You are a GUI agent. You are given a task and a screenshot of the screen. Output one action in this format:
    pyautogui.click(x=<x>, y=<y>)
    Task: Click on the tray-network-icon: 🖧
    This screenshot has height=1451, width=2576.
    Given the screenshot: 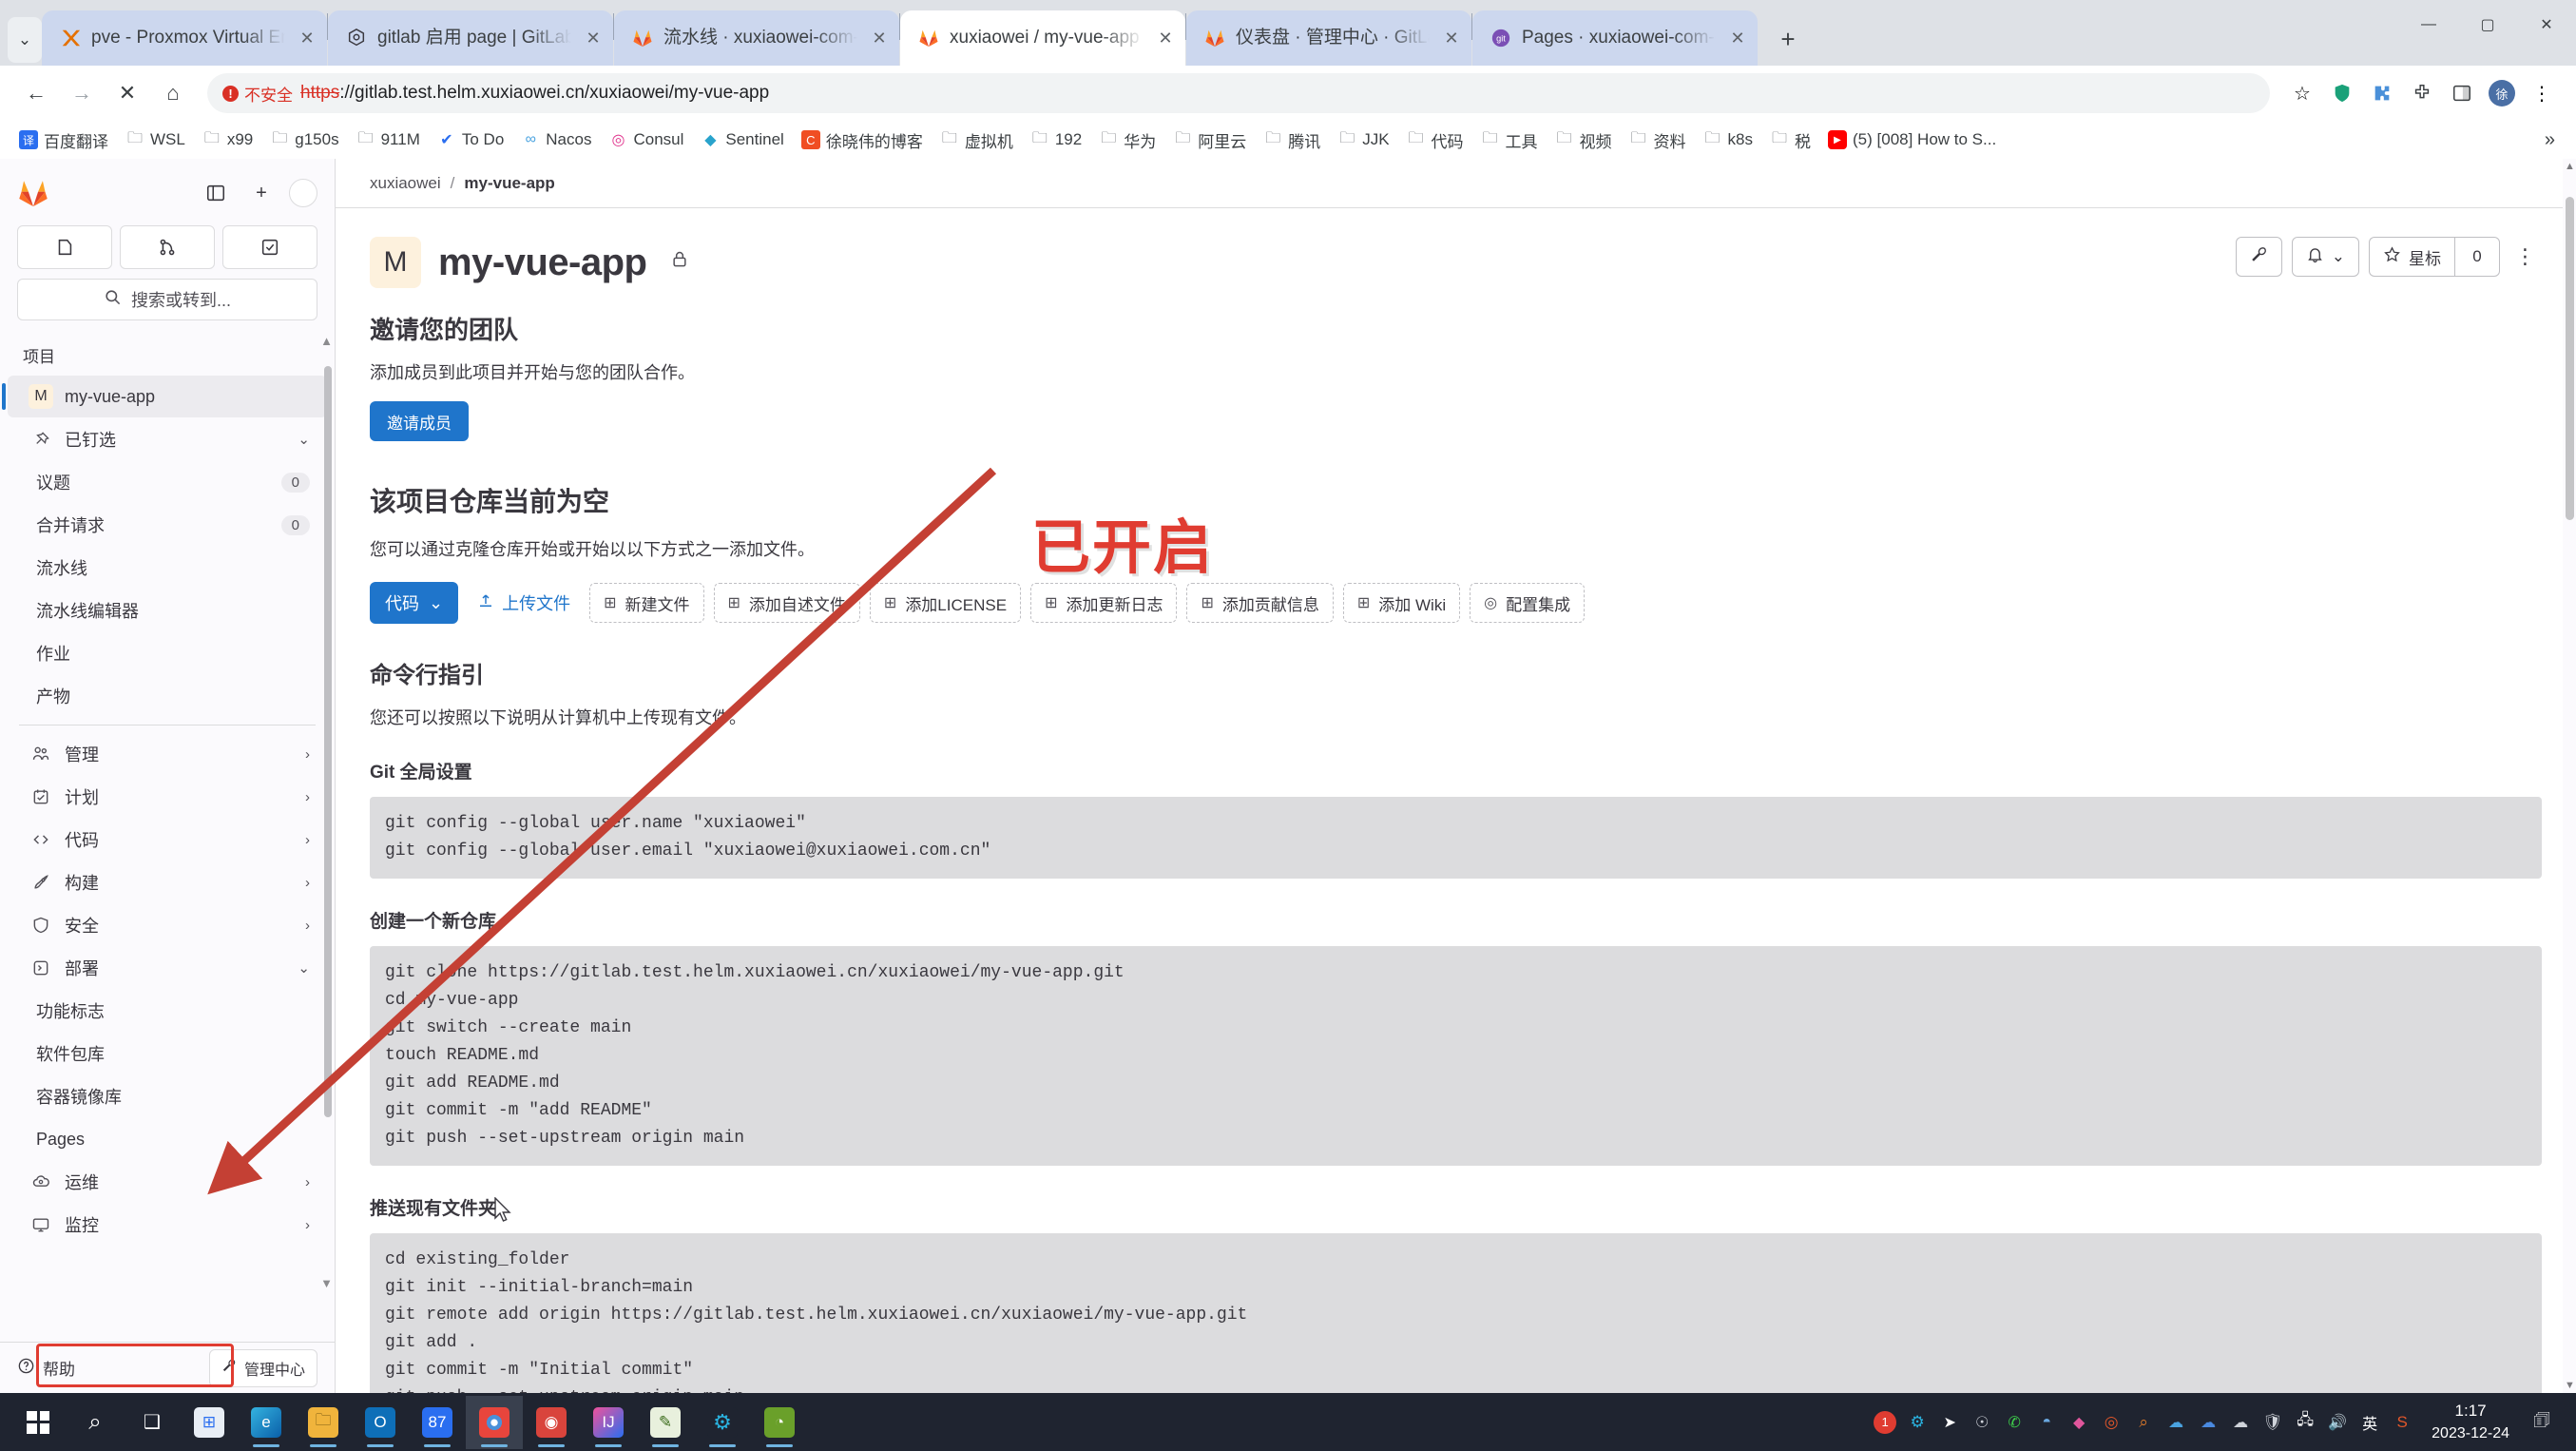 What is the action you would take?
    pyautogui.click(x=2305, y=1422)
    